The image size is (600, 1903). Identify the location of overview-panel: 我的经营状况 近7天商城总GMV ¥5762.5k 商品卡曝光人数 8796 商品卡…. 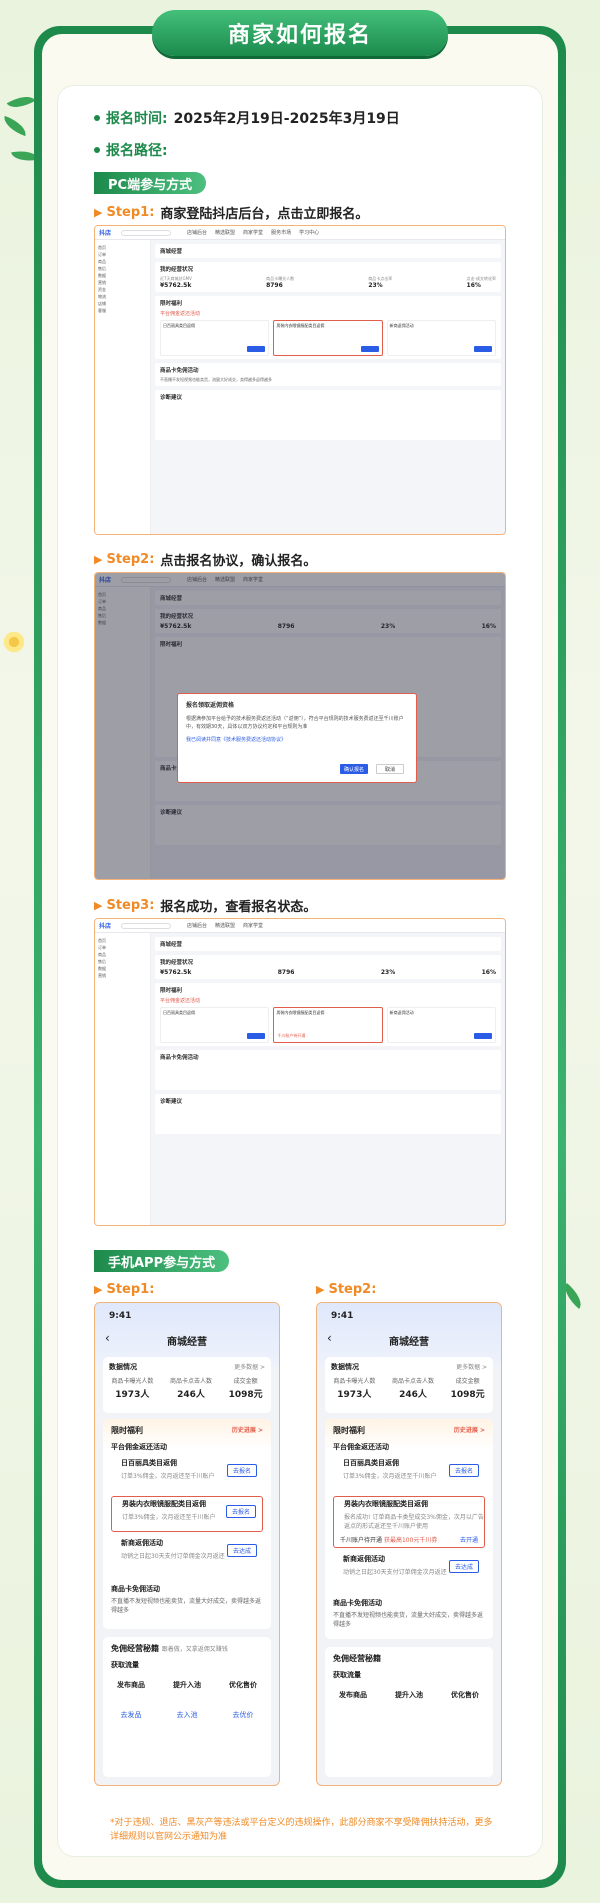
(328, 277).